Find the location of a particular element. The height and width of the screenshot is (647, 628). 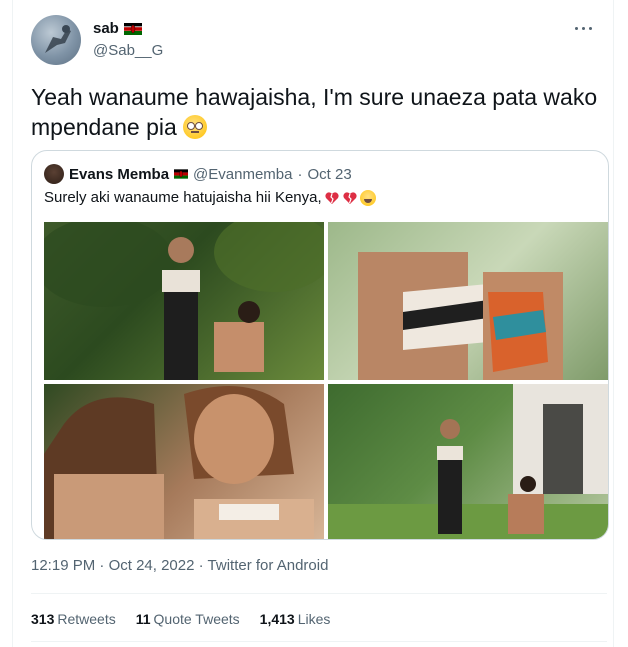

retweets-label: Retweets is located at coordinates (86, 619).